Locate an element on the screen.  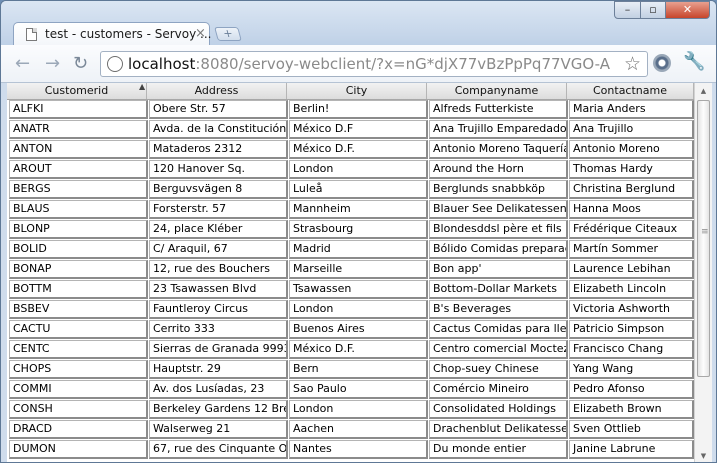
cell-companyname: Blauer See Delikatessen is located at coordinates (498, 209).